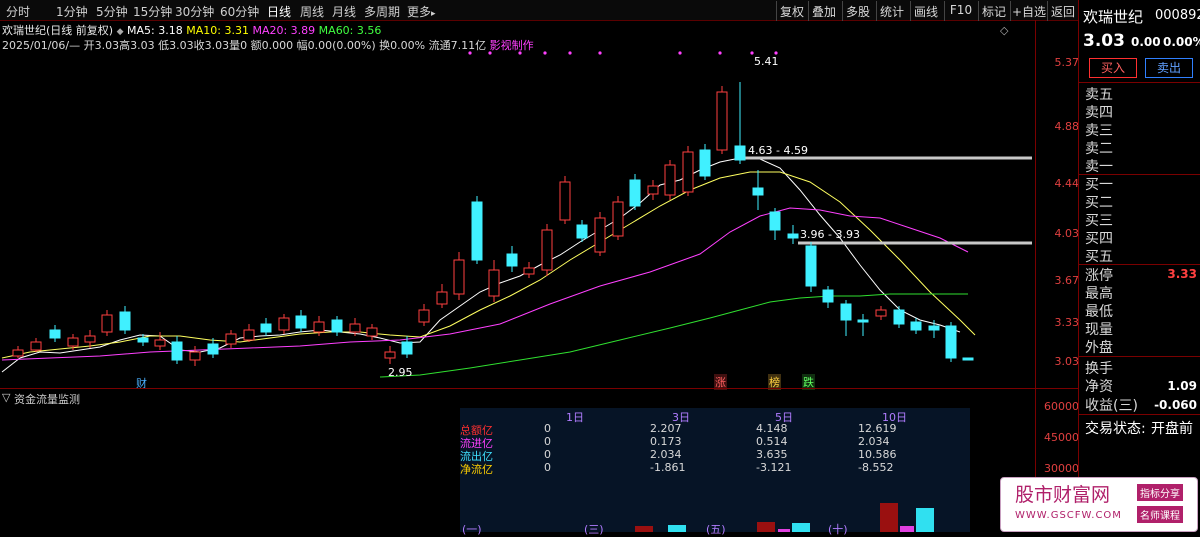  What do you see at coordinates (838, 529) in the screenshot?
I see `flow-tag-10: (十)` at bounding box center [838, 529].